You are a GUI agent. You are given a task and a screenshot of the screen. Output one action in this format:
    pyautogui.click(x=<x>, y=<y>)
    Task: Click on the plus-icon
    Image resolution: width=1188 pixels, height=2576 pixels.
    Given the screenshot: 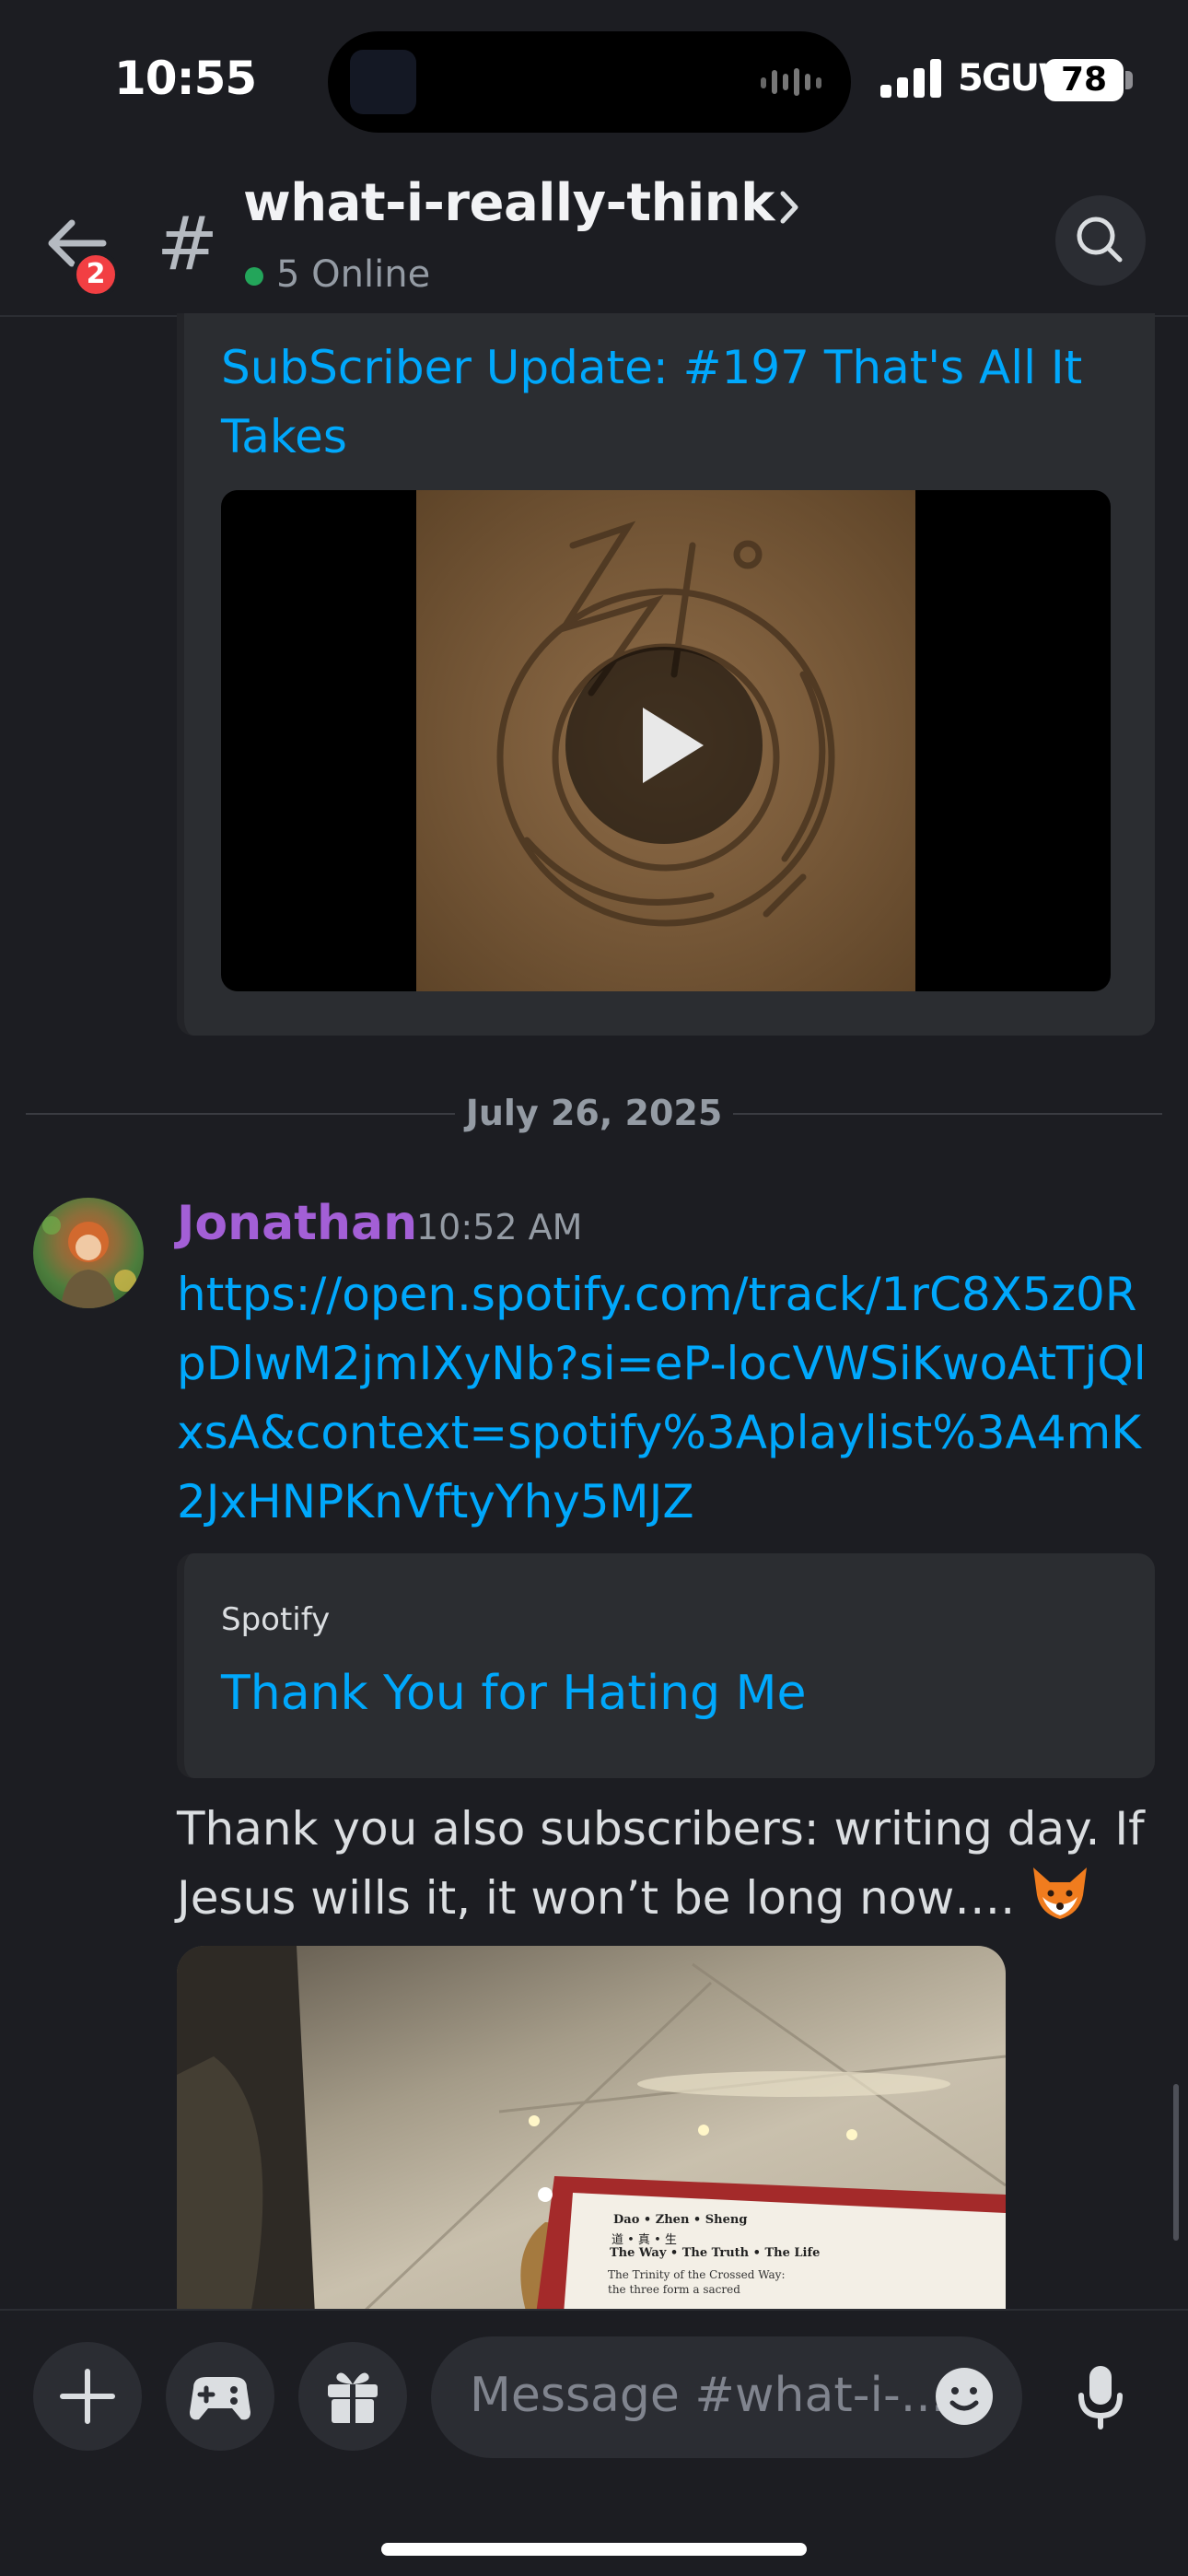 What is the action you would take?
    pyautogui.click(x=87, y=2396)
    